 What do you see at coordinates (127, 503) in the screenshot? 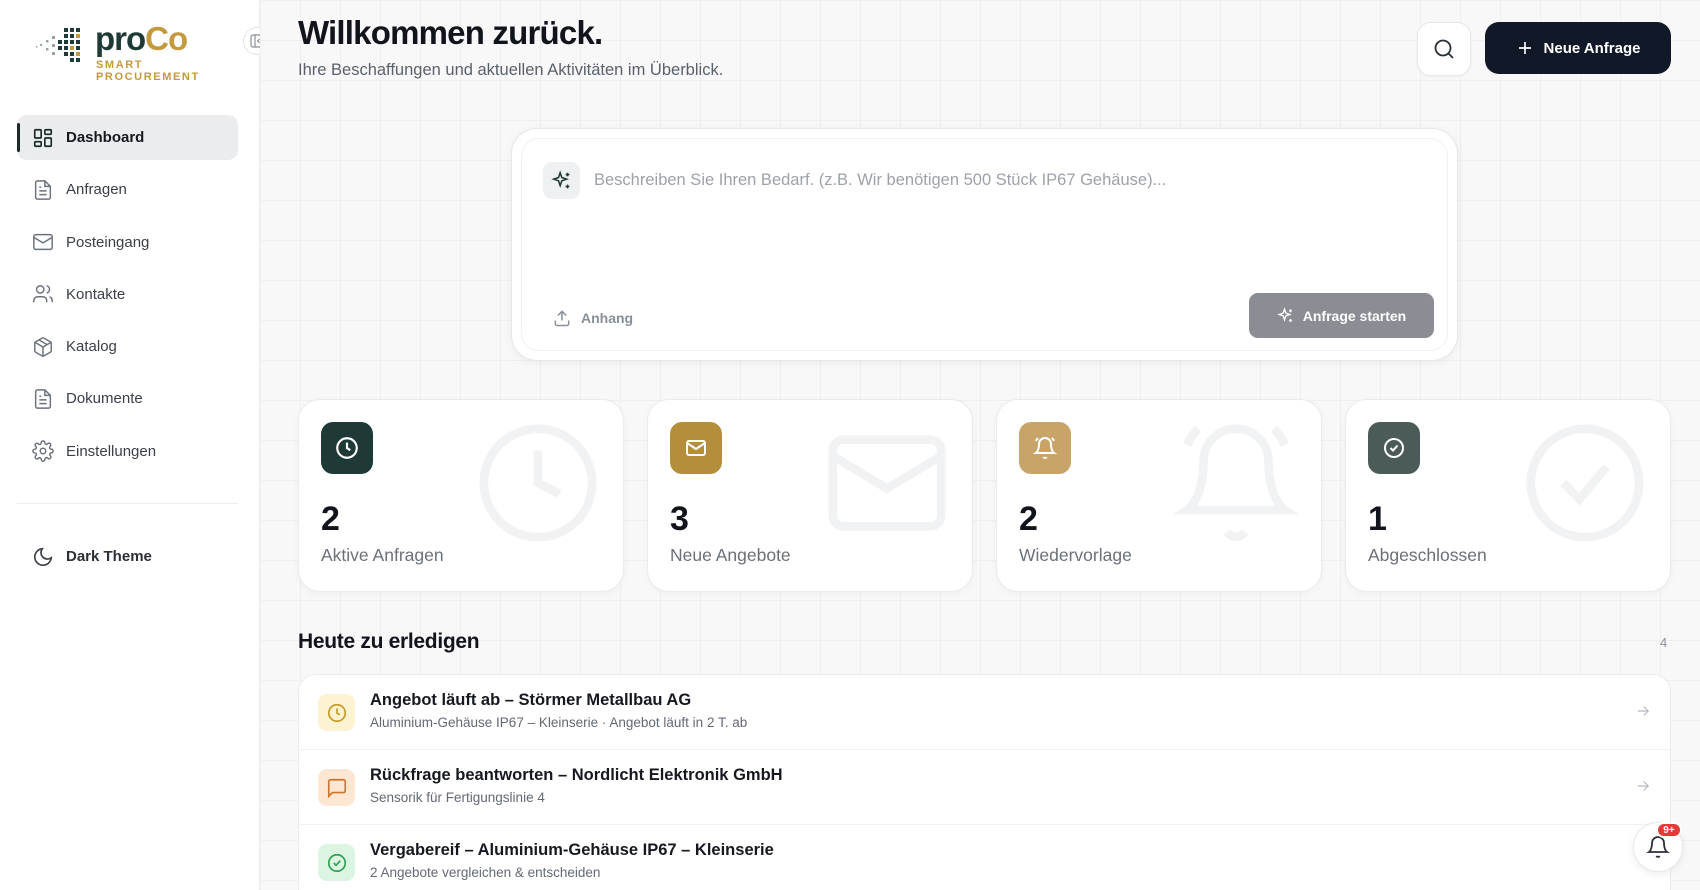
I see `sidebar-divider` at bounding box center [127, 503].